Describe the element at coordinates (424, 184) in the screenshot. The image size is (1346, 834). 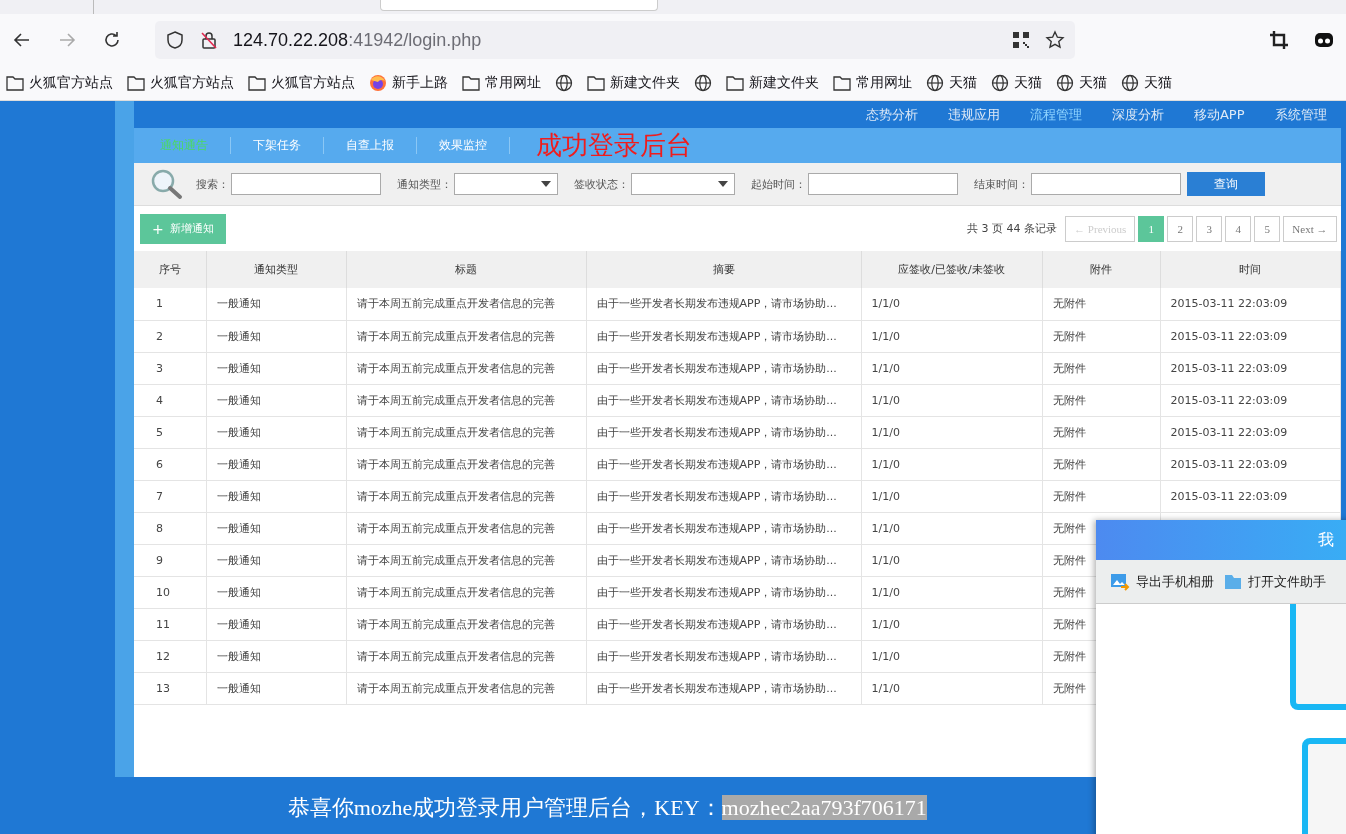
I see `filter-label: 通知类型：` at that location.